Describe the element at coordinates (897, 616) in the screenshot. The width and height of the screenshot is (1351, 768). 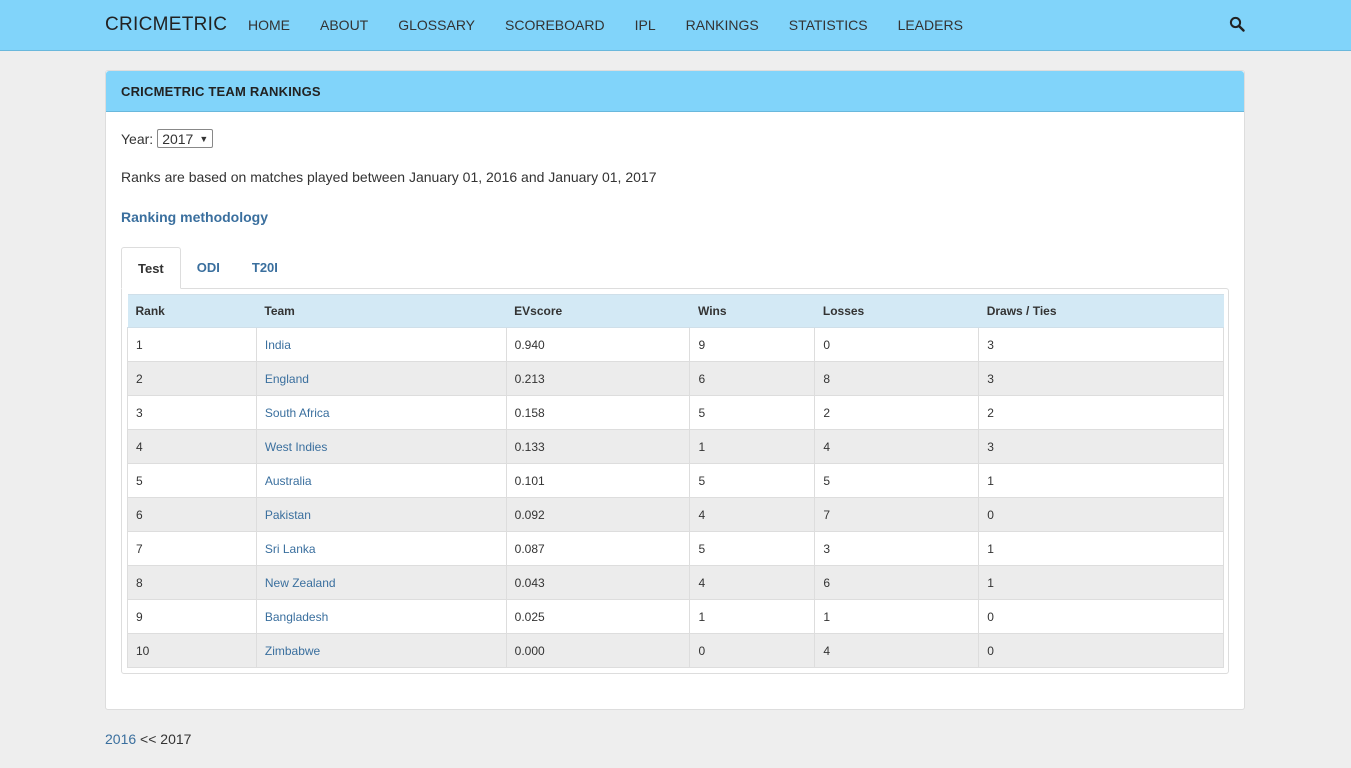
I see `cell-losses: 1` at that location.